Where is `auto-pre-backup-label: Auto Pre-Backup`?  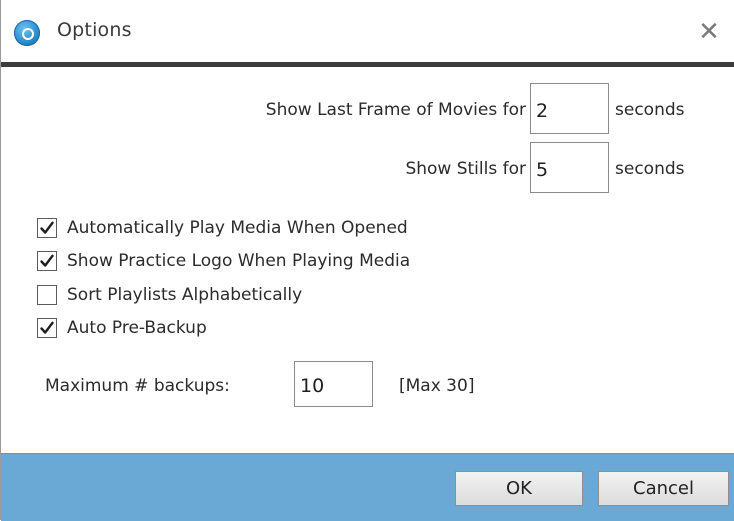
auto-pre-backup-label: Auto Pre-Backup is located at coordinates (137, 328).